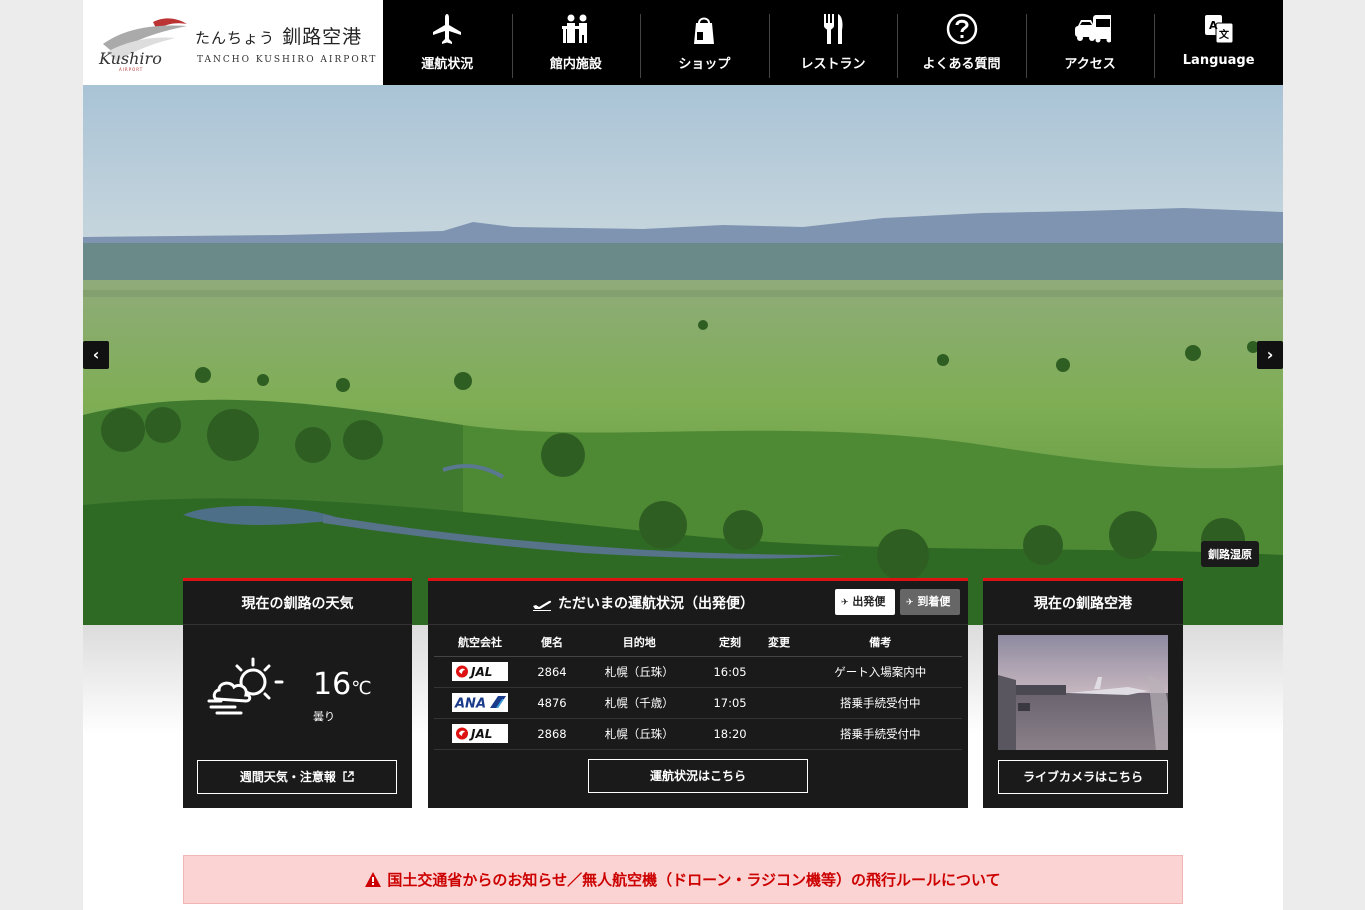 This screenshot has width=1365, height=910. I want to click on column-header: 目的地, so click(639, 642).